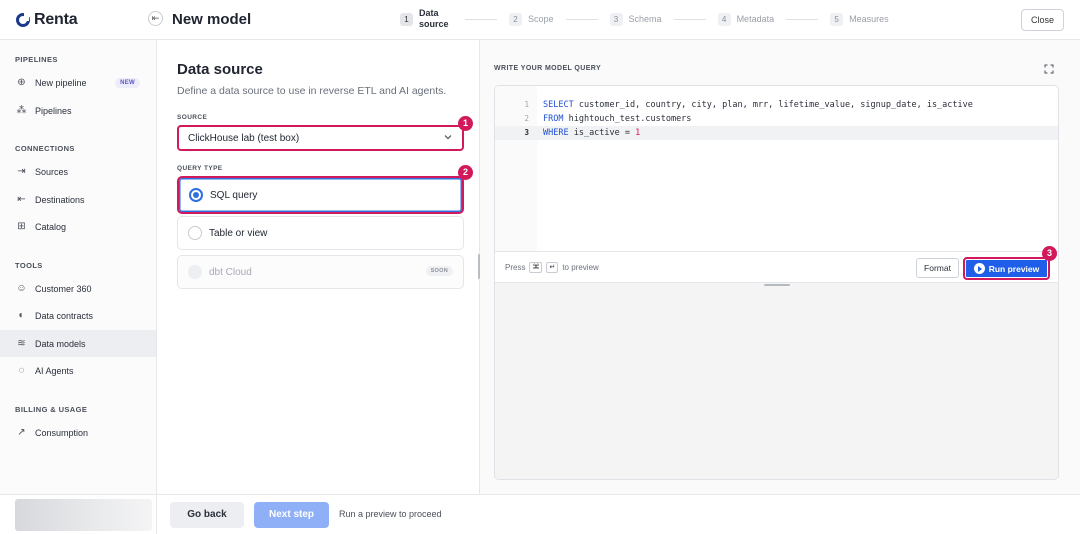 This screenshot has height=534, width=1080. Describe the element at coordinates (56, 19) in the screenshot. I see `logo-text: Renta` at that location.